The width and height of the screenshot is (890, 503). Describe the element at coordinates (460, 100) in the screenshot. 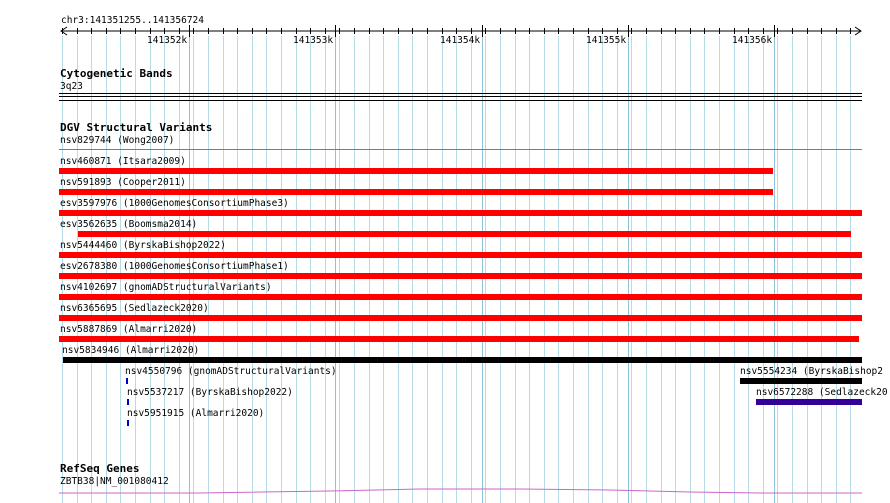

I see `track-divider` at that location.